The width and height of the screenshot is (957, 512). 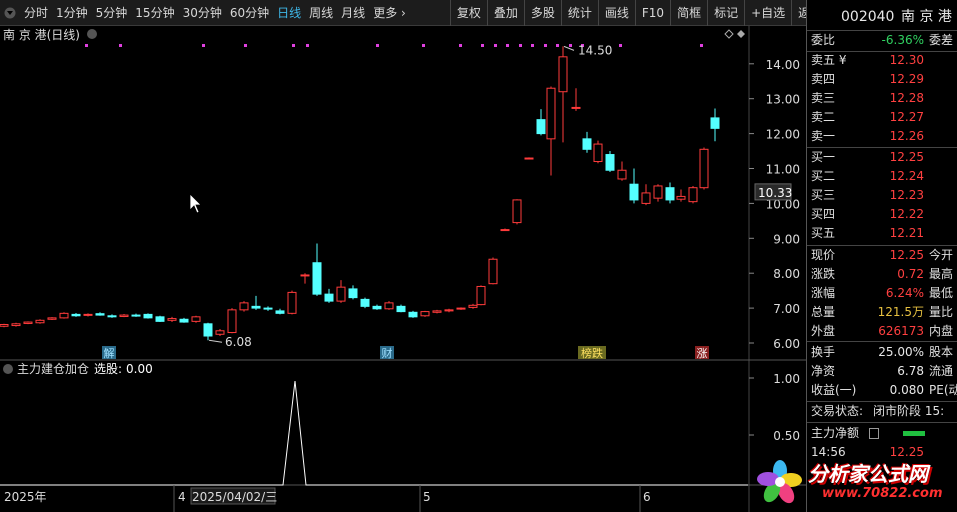 What do you see at coordinates (154, 13) in the screenshot?
I see `period-tab-3: 15分钟` at bounding box center [154, 13].